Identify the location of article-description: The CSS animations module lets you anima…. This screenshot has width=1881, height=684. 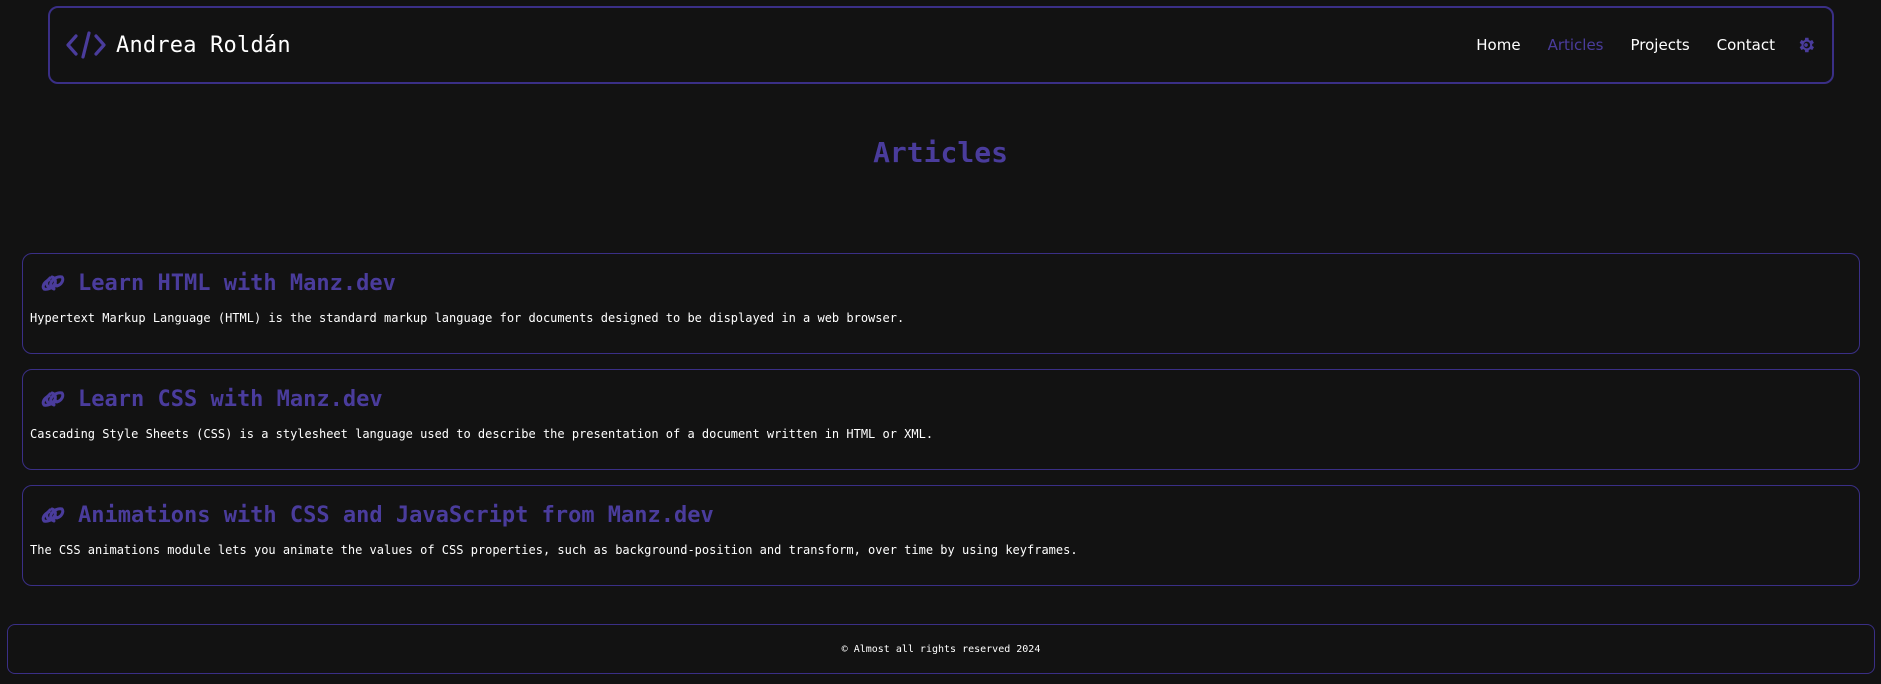
(554, 550).